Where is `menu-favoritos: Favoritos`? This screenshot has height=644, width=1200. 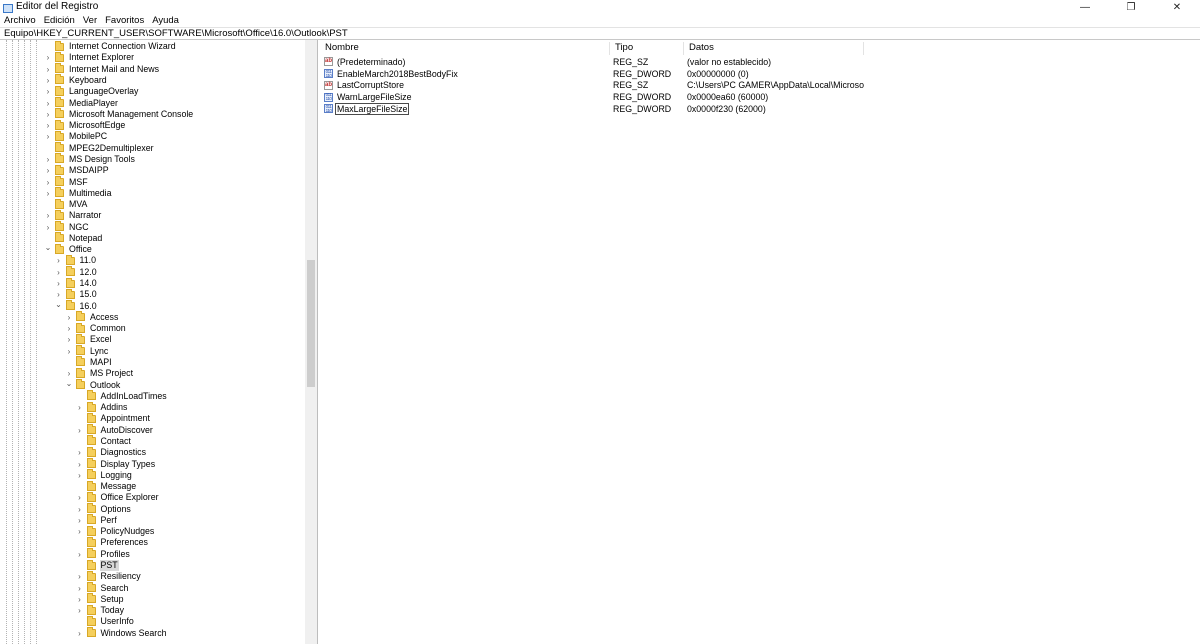 menu-favoritos: Favoritos is located at coordinates (124, 21).